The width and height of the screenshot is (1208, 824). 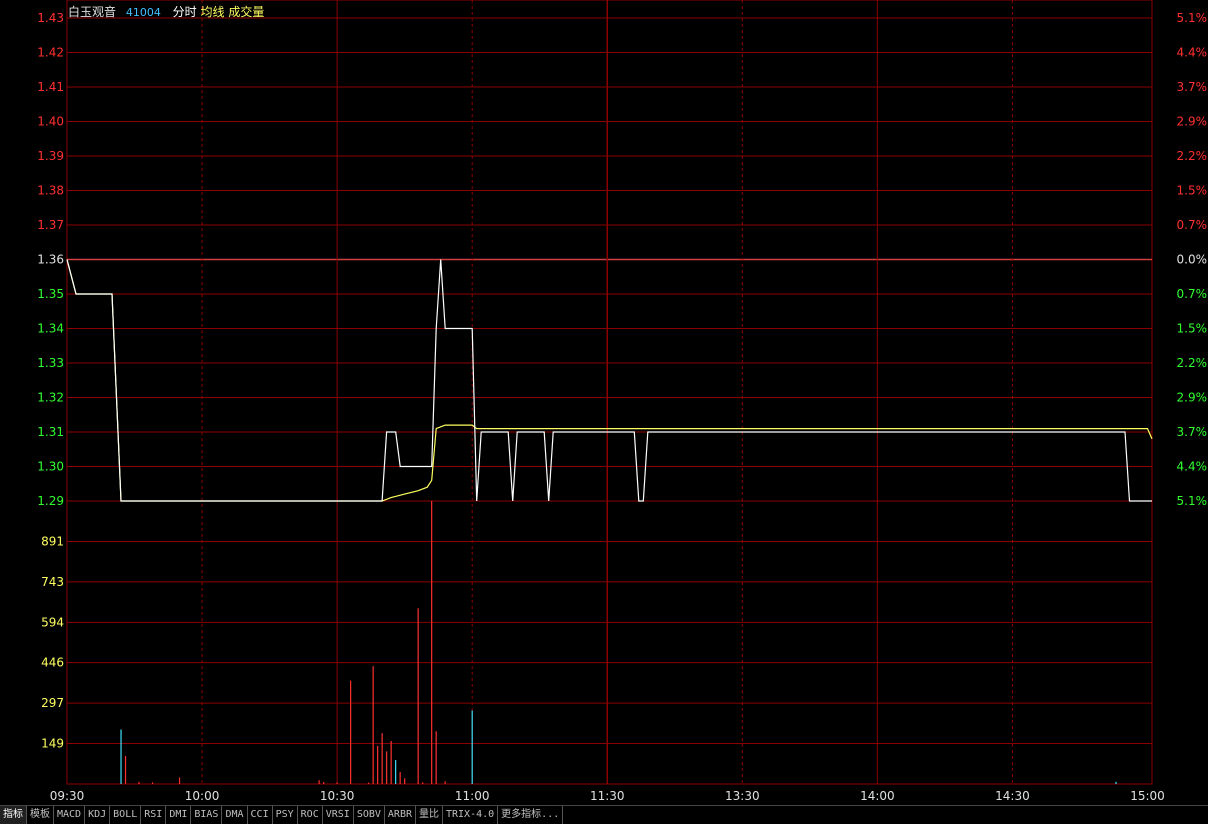 I want to click on toolbar-item: KDJ, so click(x=98, y=815).